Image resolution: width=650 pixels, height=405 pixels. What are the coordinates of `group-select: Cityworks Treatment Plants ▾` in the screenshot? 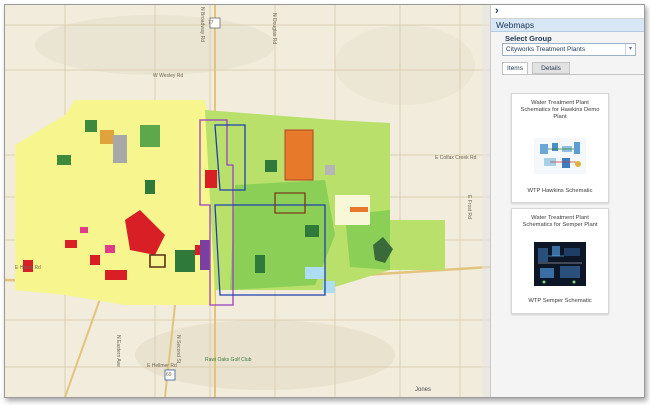 It's located at (569, 49).